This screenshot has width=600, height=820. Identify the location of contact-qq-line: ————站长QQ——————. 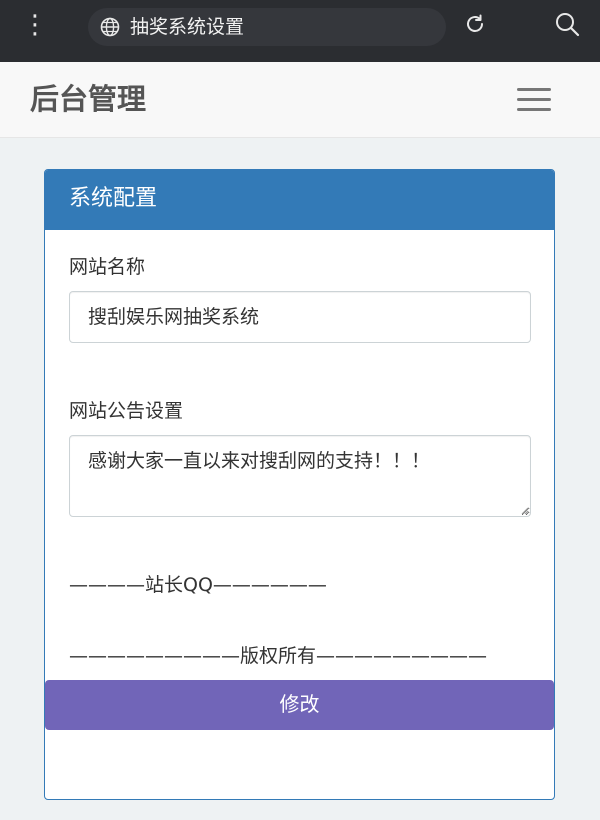
(198, 585).